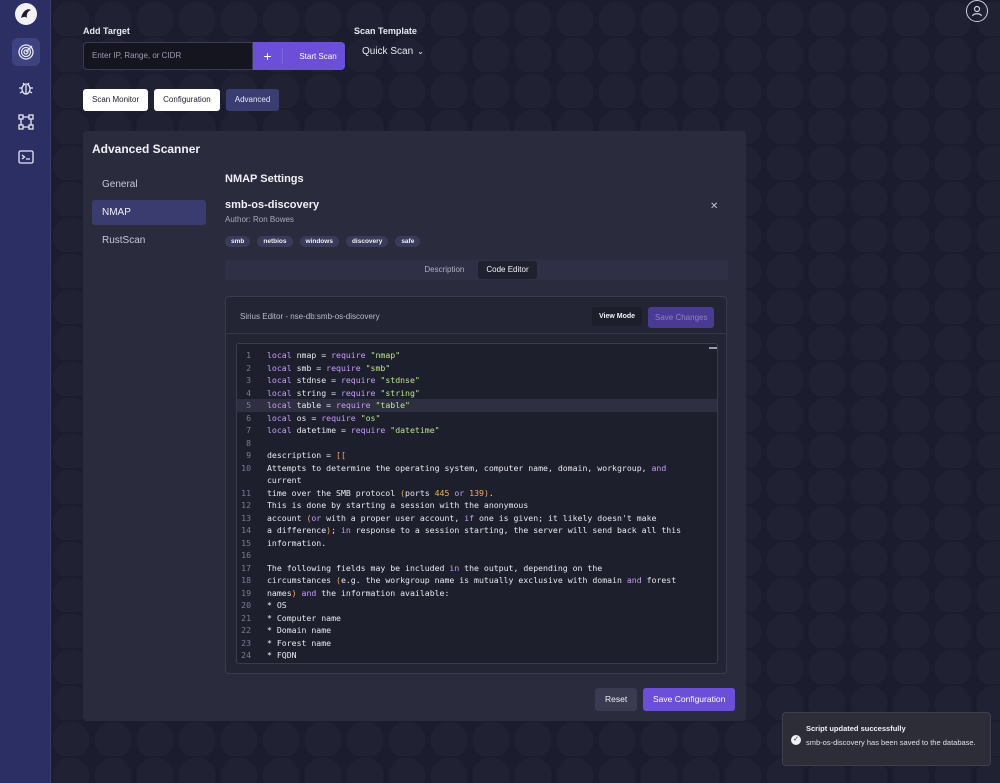  Describe the element at coordinates (977, 11) in the screenshot. I see `user-profile-icon` at that location.